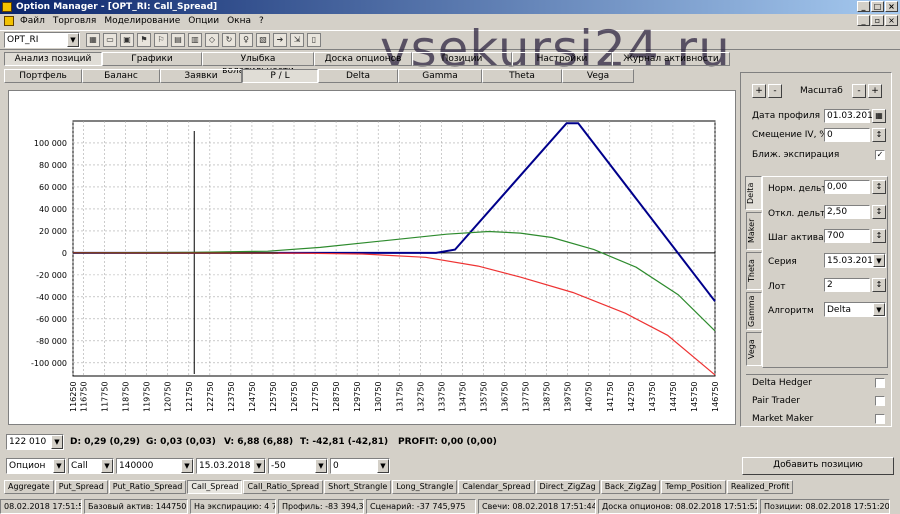  I want to click on tab-positions: Позиции, so click(462, 59).